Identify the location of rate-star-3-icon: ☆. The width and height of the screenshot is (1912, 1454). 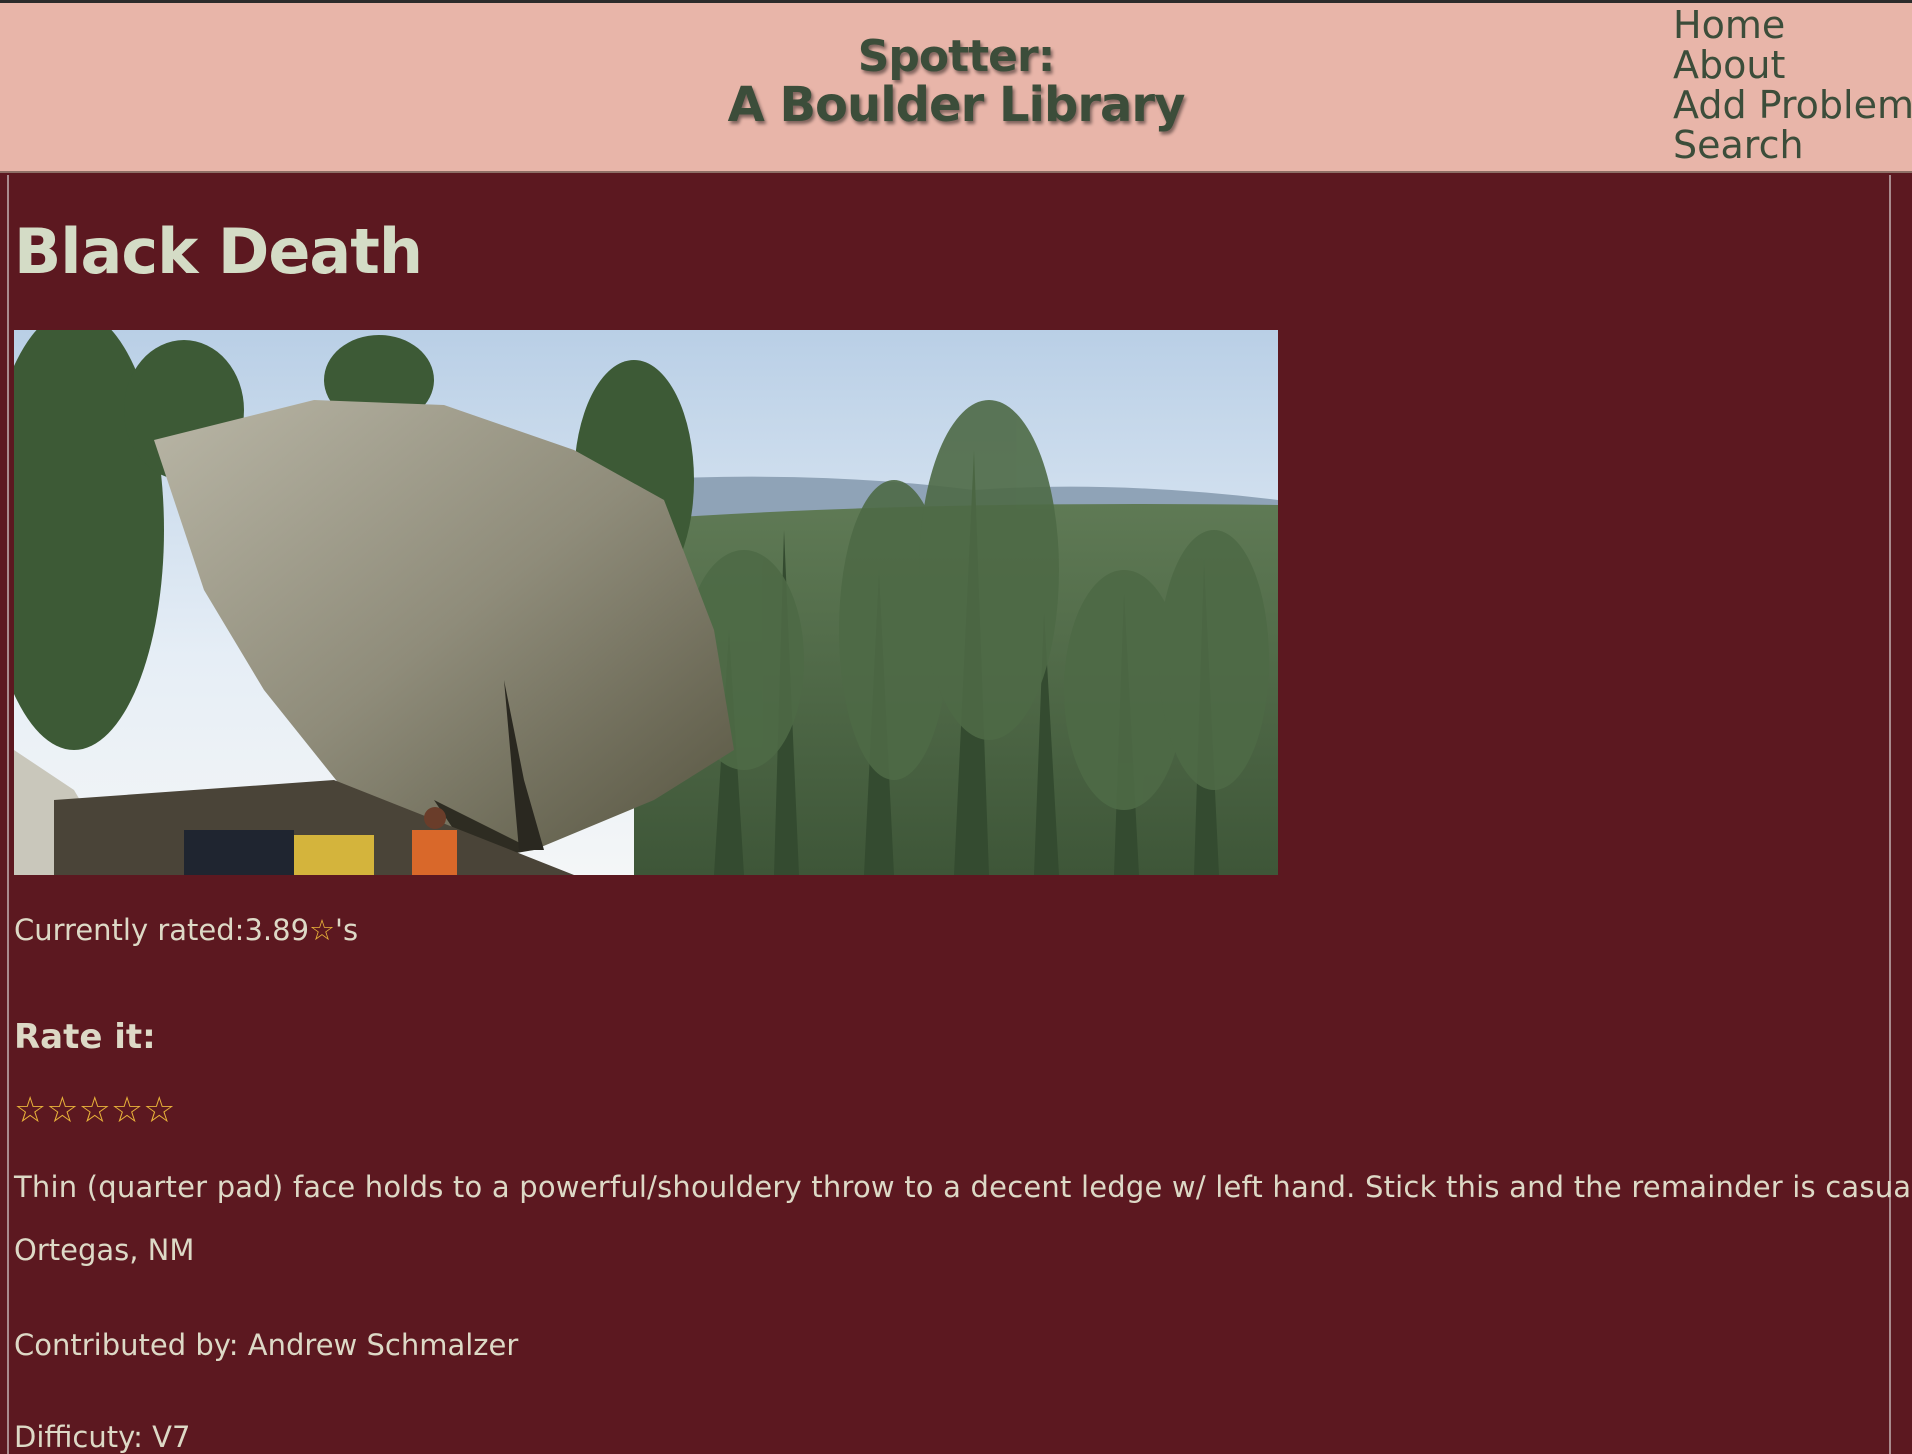
(95, 1110).